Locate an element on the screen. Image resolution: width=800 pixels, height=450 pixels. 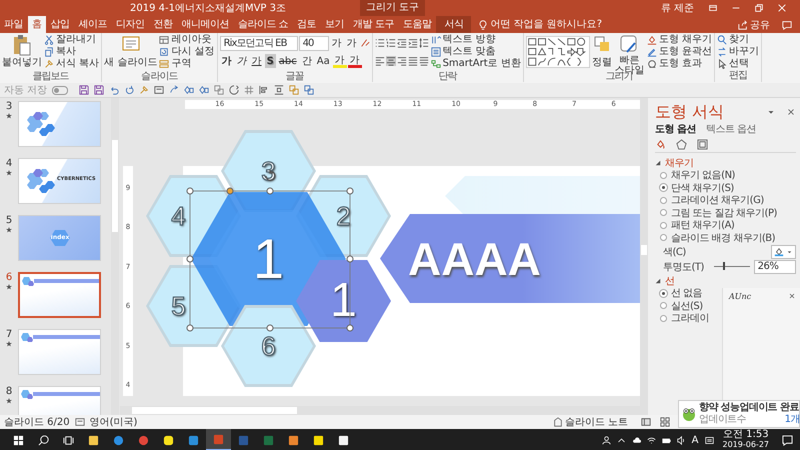
font-style-button: Aa is located at coordinates (323, 61).